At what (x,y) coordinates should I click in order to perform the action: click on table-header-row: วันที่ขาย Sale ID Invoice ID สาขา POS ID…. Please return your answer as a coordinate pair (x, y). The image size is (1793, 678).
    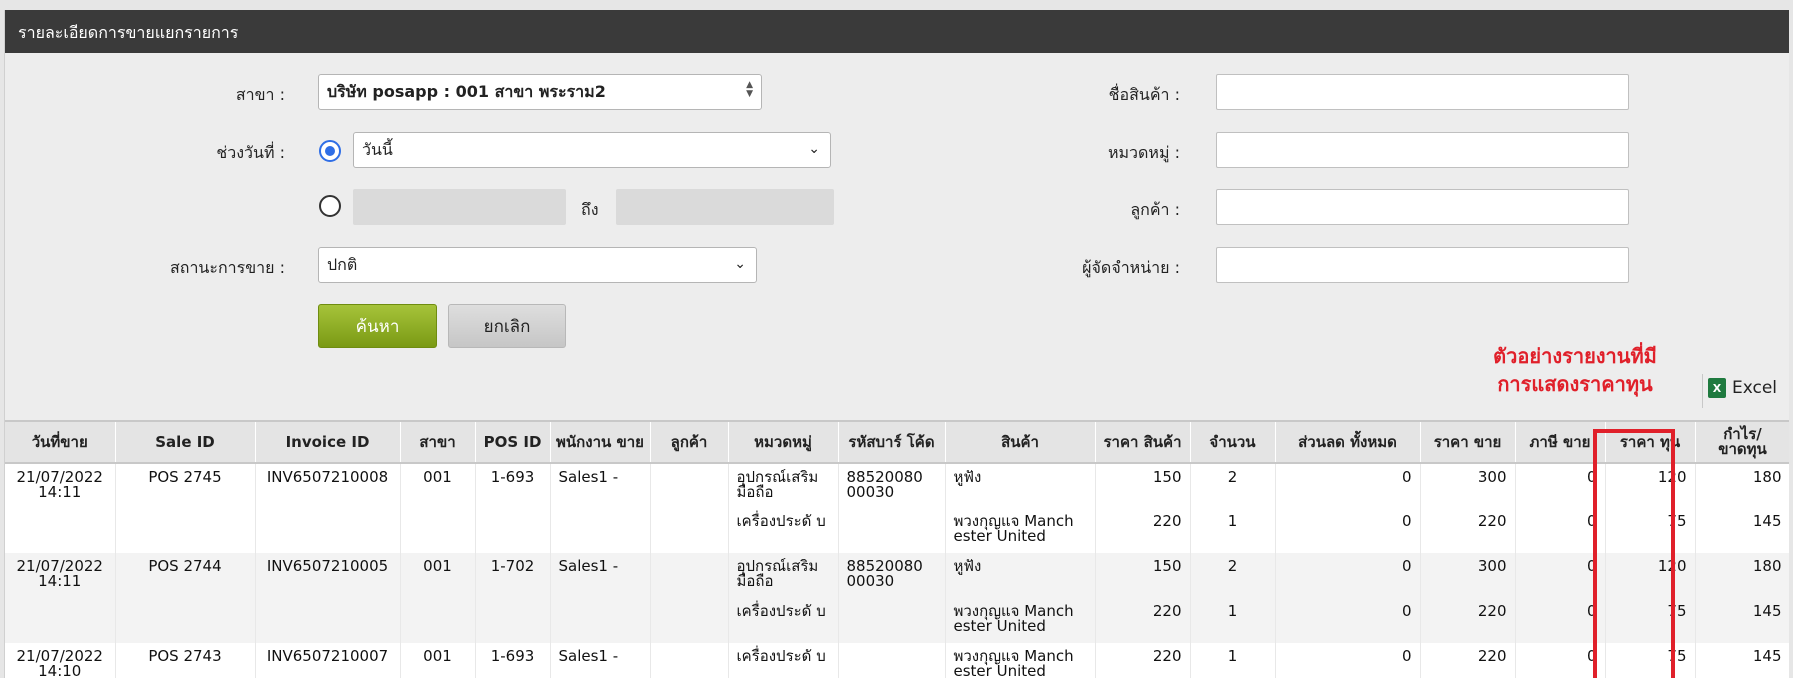
    Looking at the image, I should click on (897, 442).